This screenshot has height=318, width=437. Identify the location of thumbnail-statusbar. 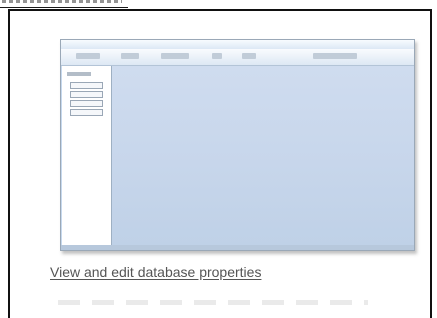
(237, 247).